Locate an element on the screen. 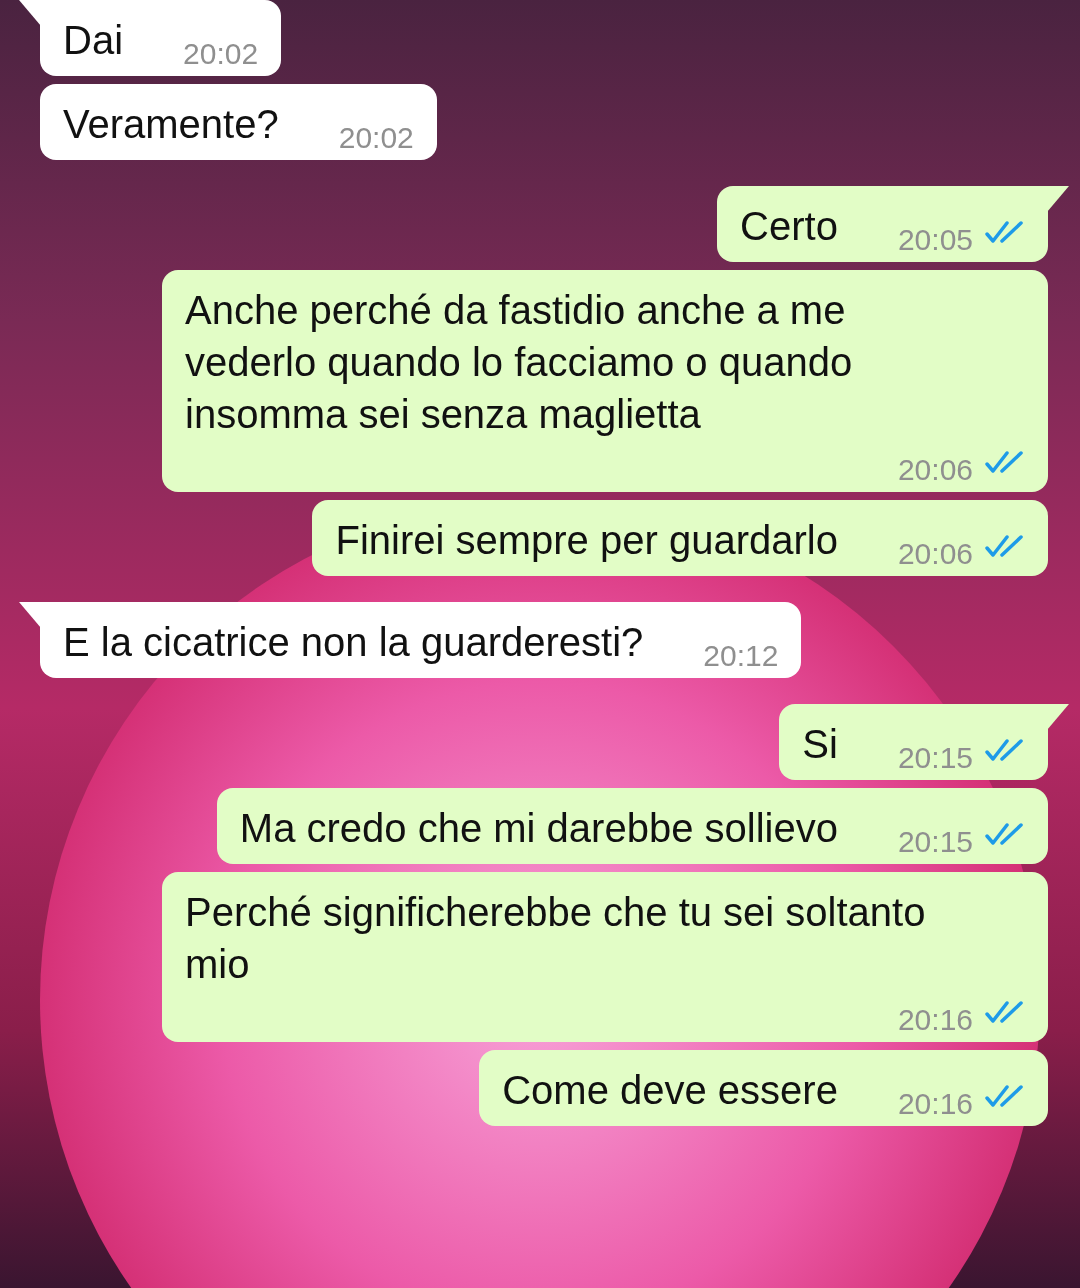  message-text: Finirei sempre per guardarlo is located at coordinates (586, 540).